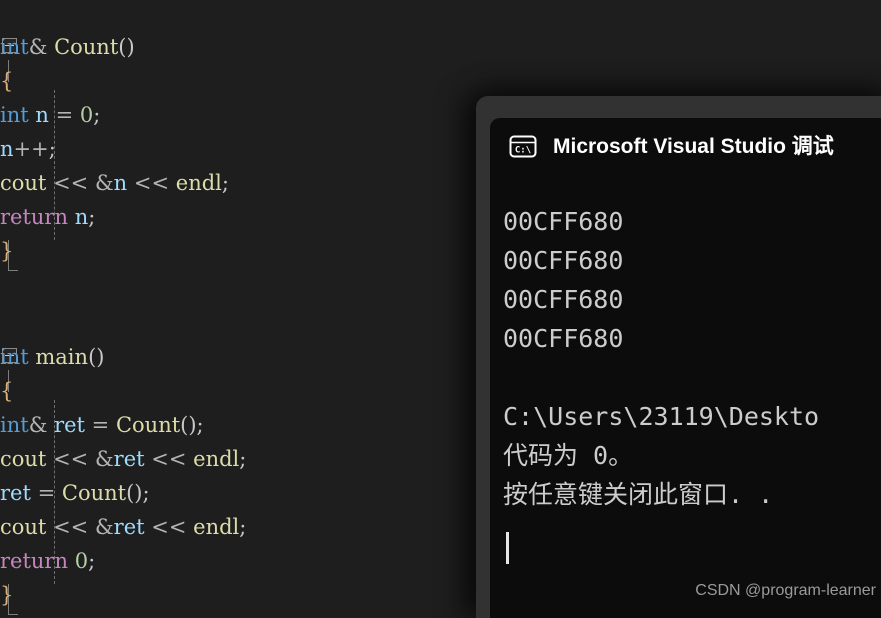  Describe the element at coordinates (250, 357) in the screenshot. I see `code-line: int main()` at that location.